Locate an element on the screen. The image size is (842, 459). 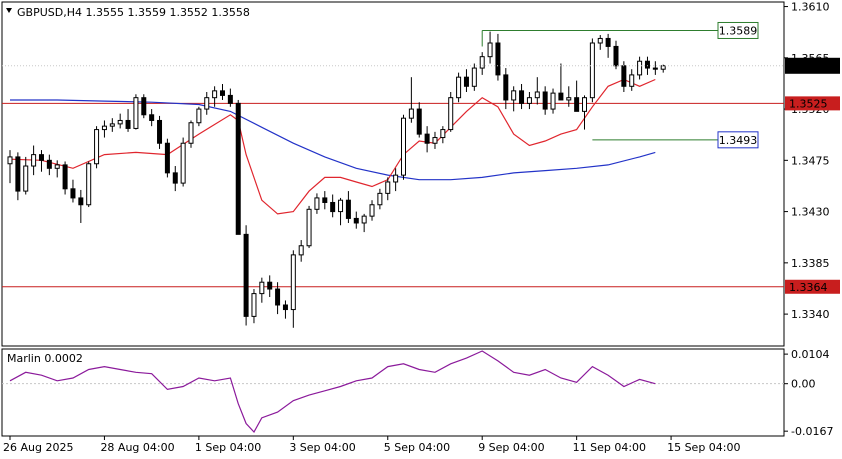
oscillator-tick-label: -0.0167 is located at coordinates (812, 431).